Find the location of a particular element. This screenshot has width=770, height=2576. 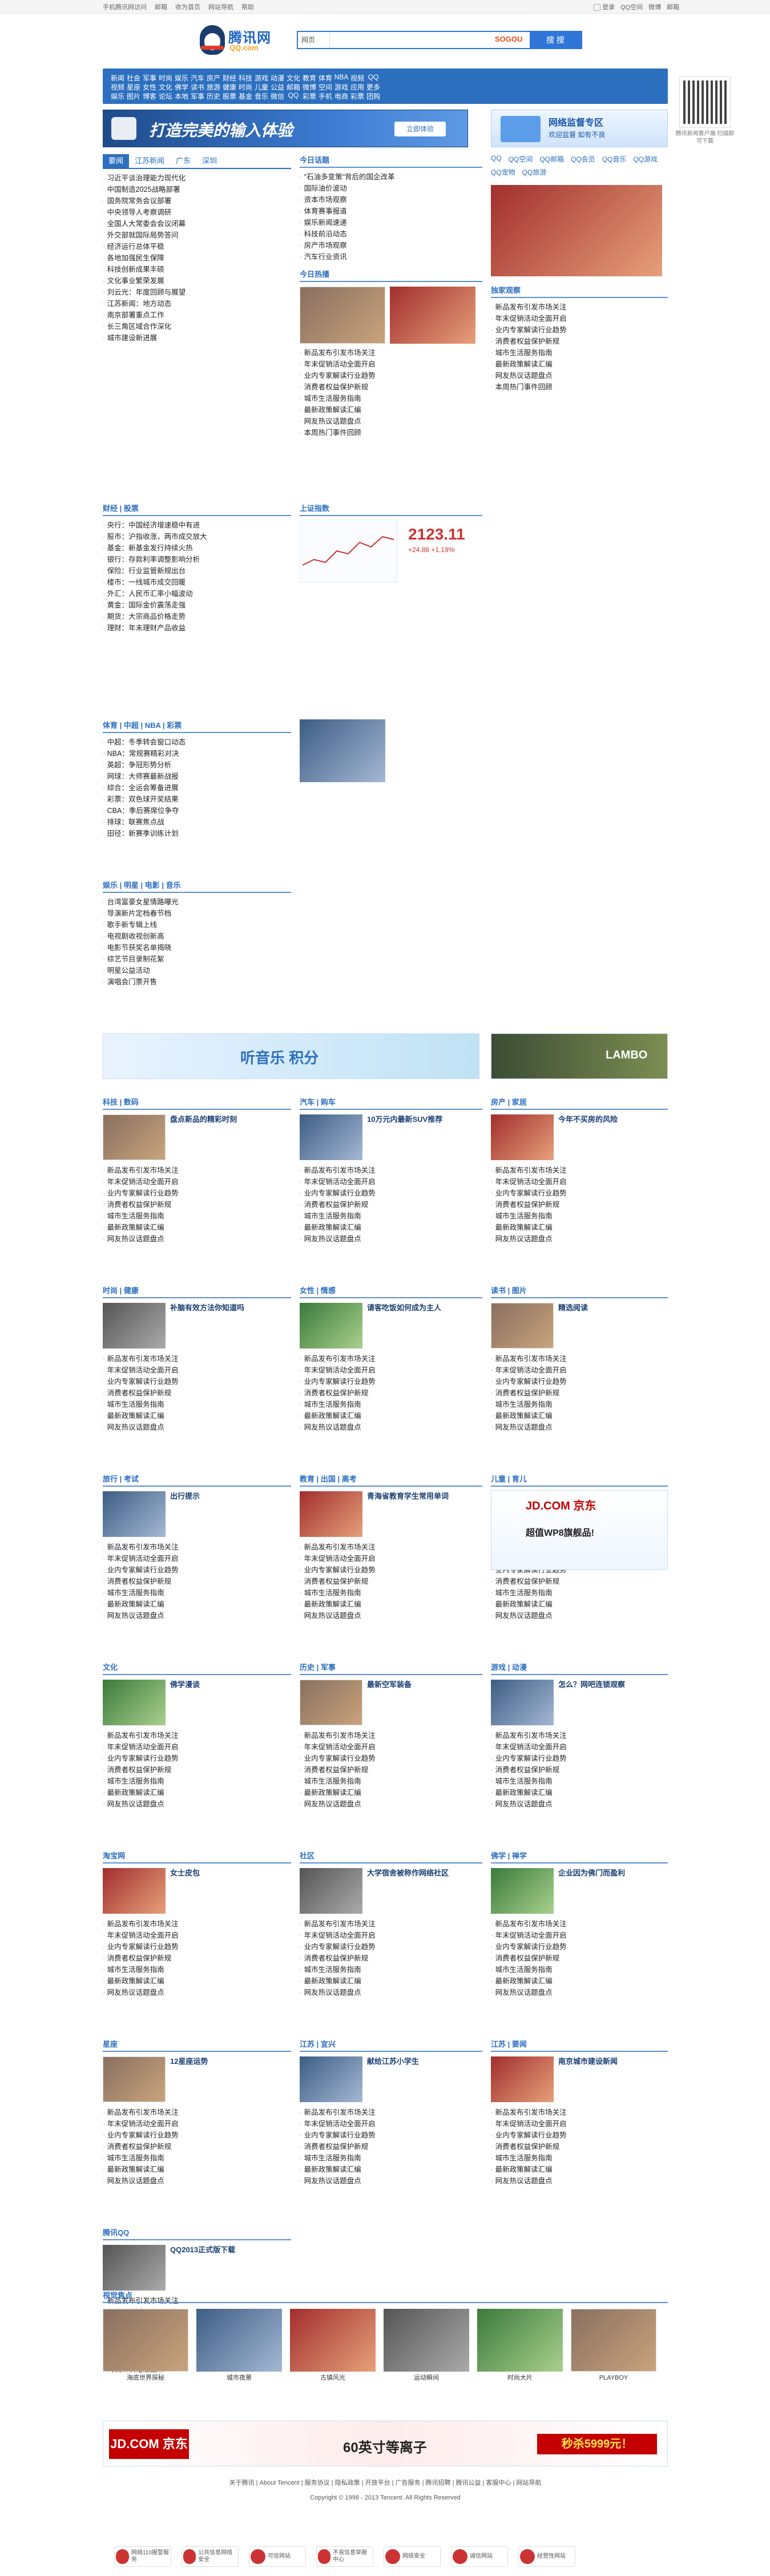

nav-item: 股票 is located at coordinates (229, 96).